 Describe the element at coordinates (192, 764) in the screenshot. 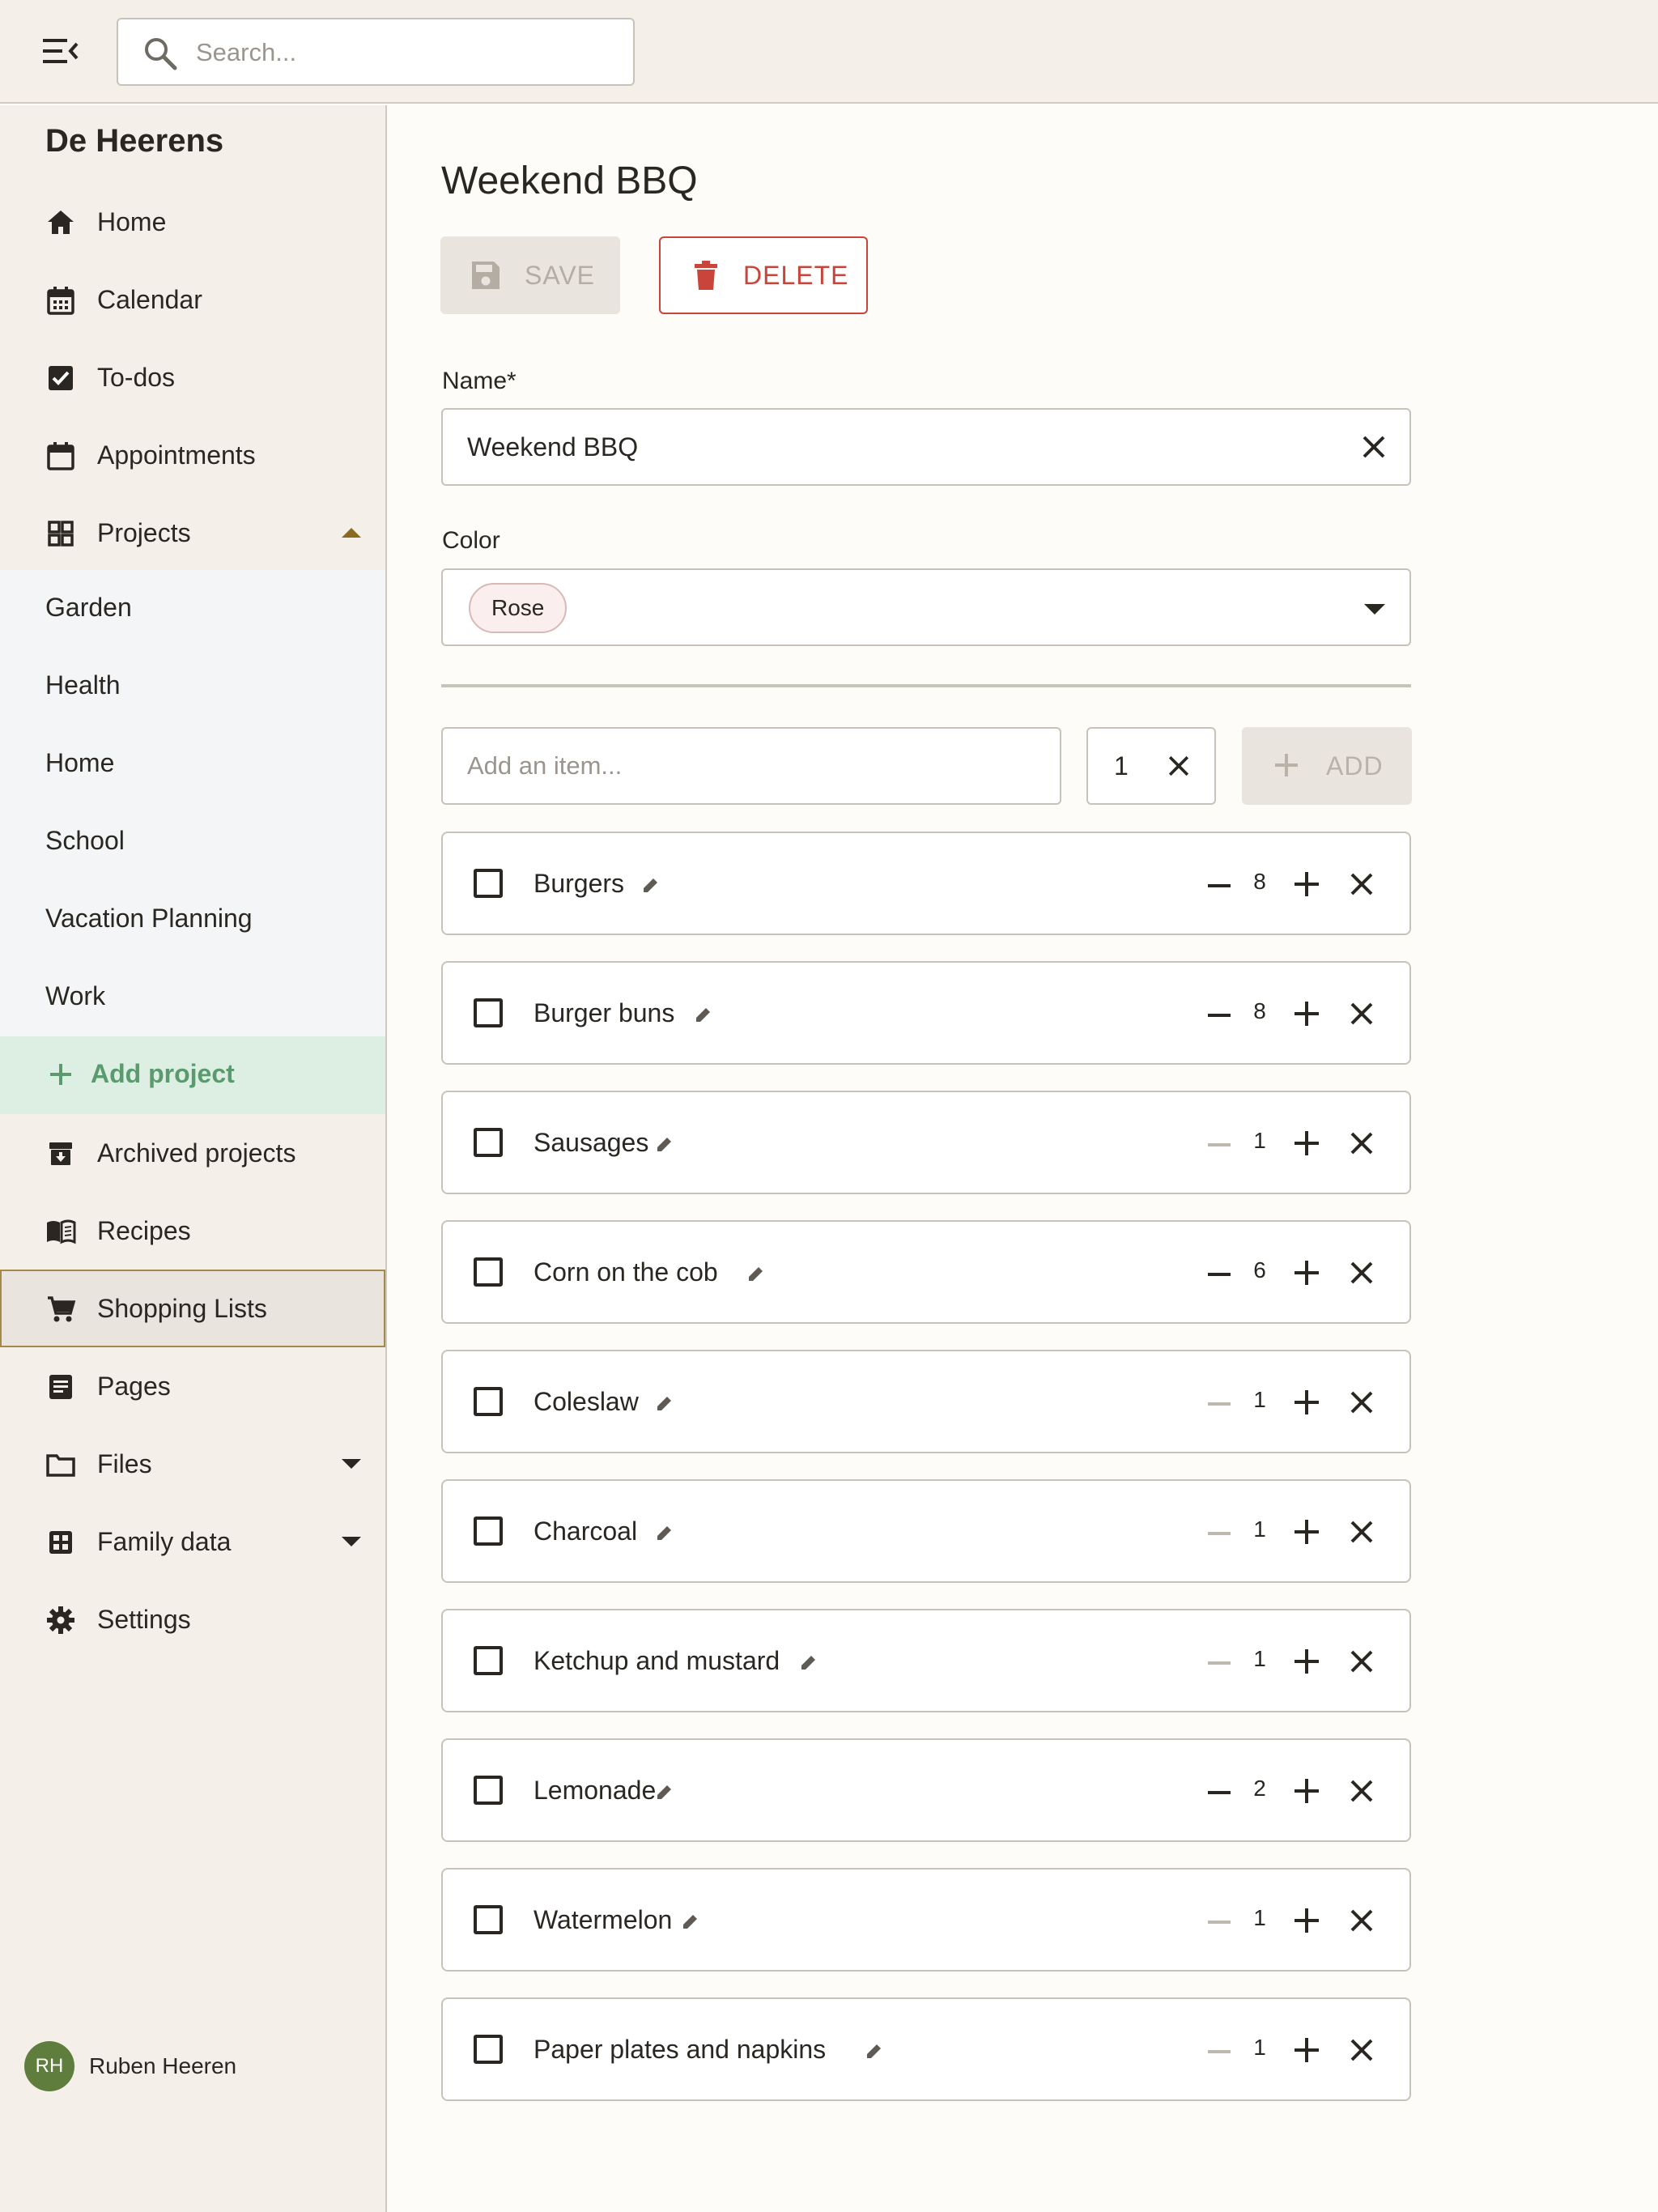

I see `sidebar-project-home: Home` at that location.